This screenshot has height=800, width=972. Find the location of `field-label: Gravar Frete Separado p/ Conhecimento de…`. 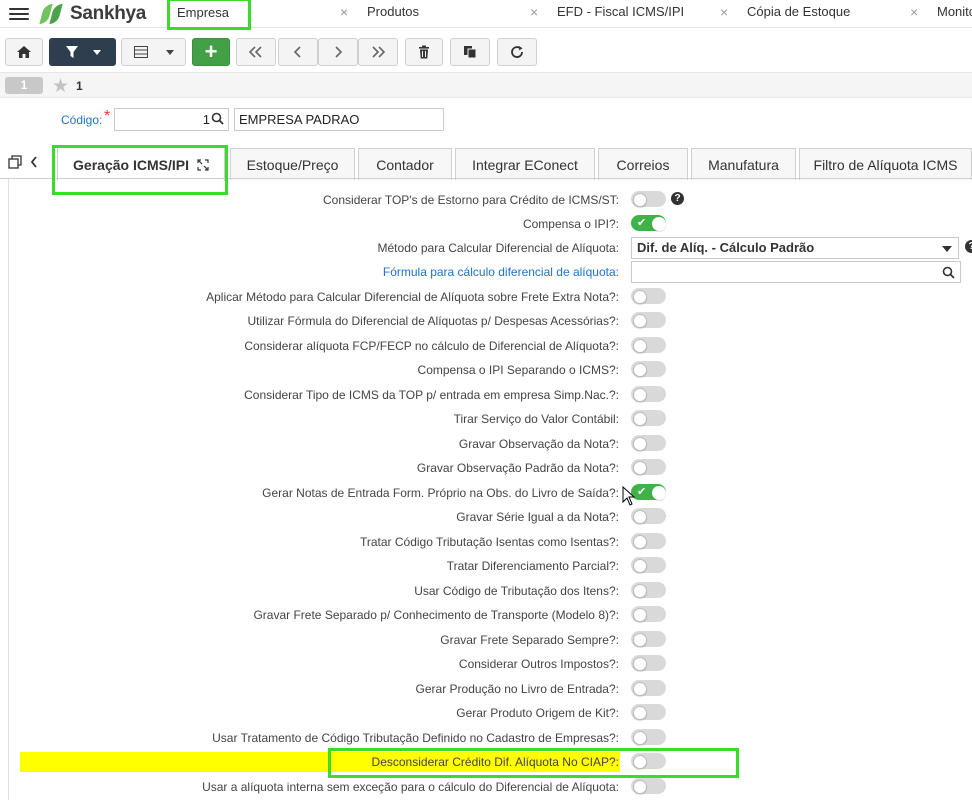

field-label: Gravar Frete Separado p/ Conhecimento de… is located at coordinates (436, 615).